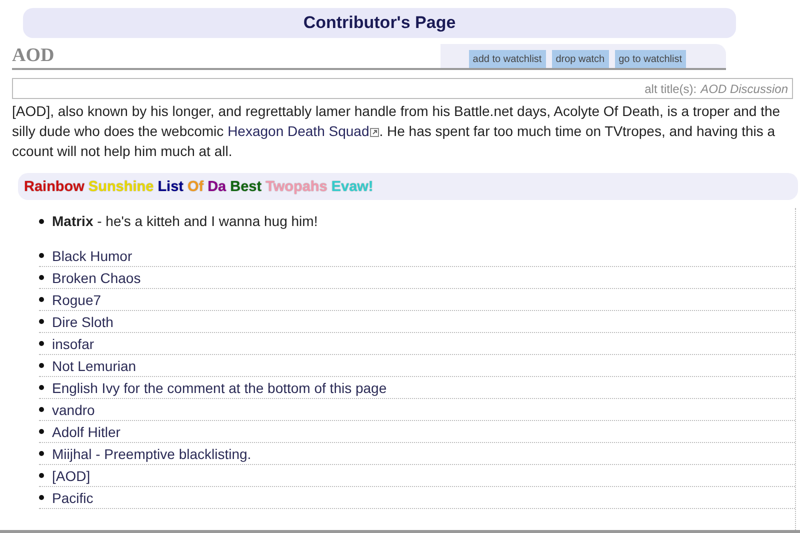  What do you see at coordinates (744, 89) in the screenshot?
I see `alt-title-value: AOD Discussion` at bounding box center [744, 89].